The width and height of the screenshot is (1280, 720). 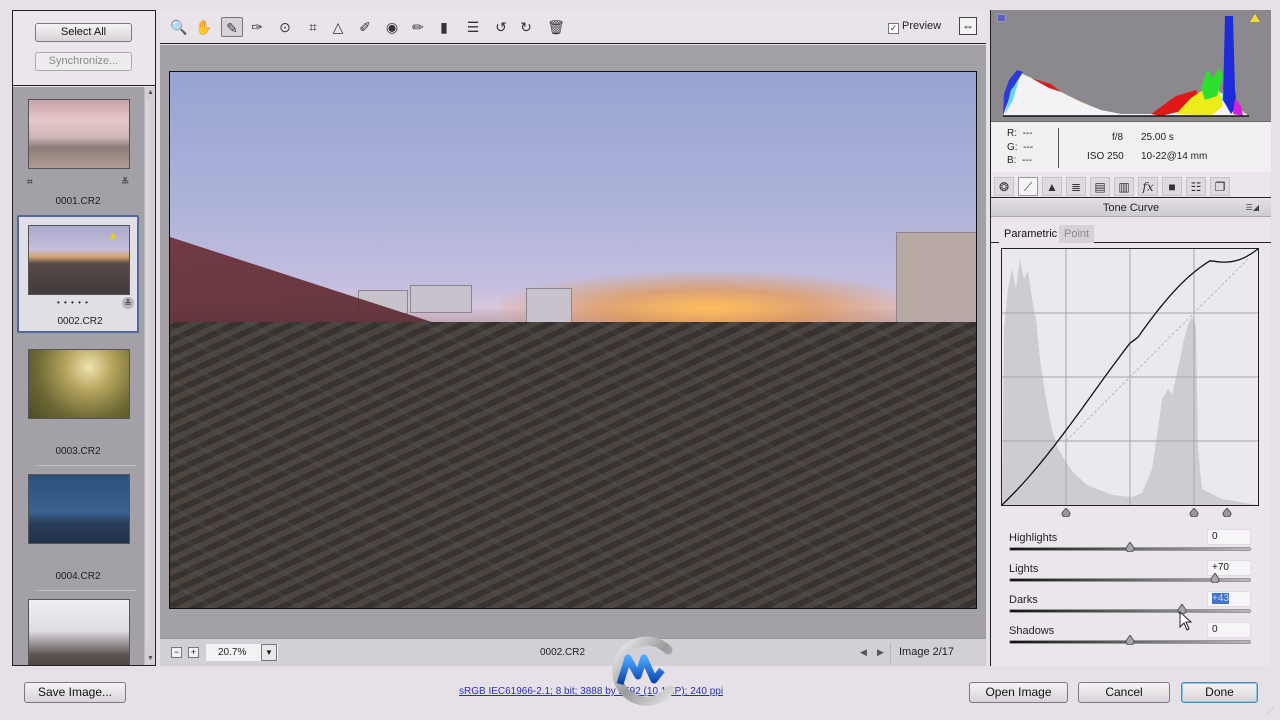 What do you see at coordinates (1219, 692) in the screenshot?
I see `done-button: Done` at bounding box center [1219, 692].